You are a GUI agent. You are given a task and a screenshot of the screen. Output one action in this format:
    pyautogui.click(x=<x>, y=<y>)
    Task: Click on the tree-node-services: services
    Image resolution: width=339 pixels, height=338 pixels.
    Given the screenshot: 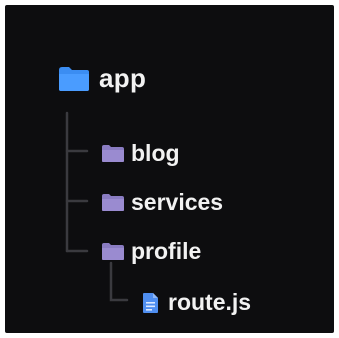 What is the action you would take?
    pyautogui.click(x=162, y=202)
    